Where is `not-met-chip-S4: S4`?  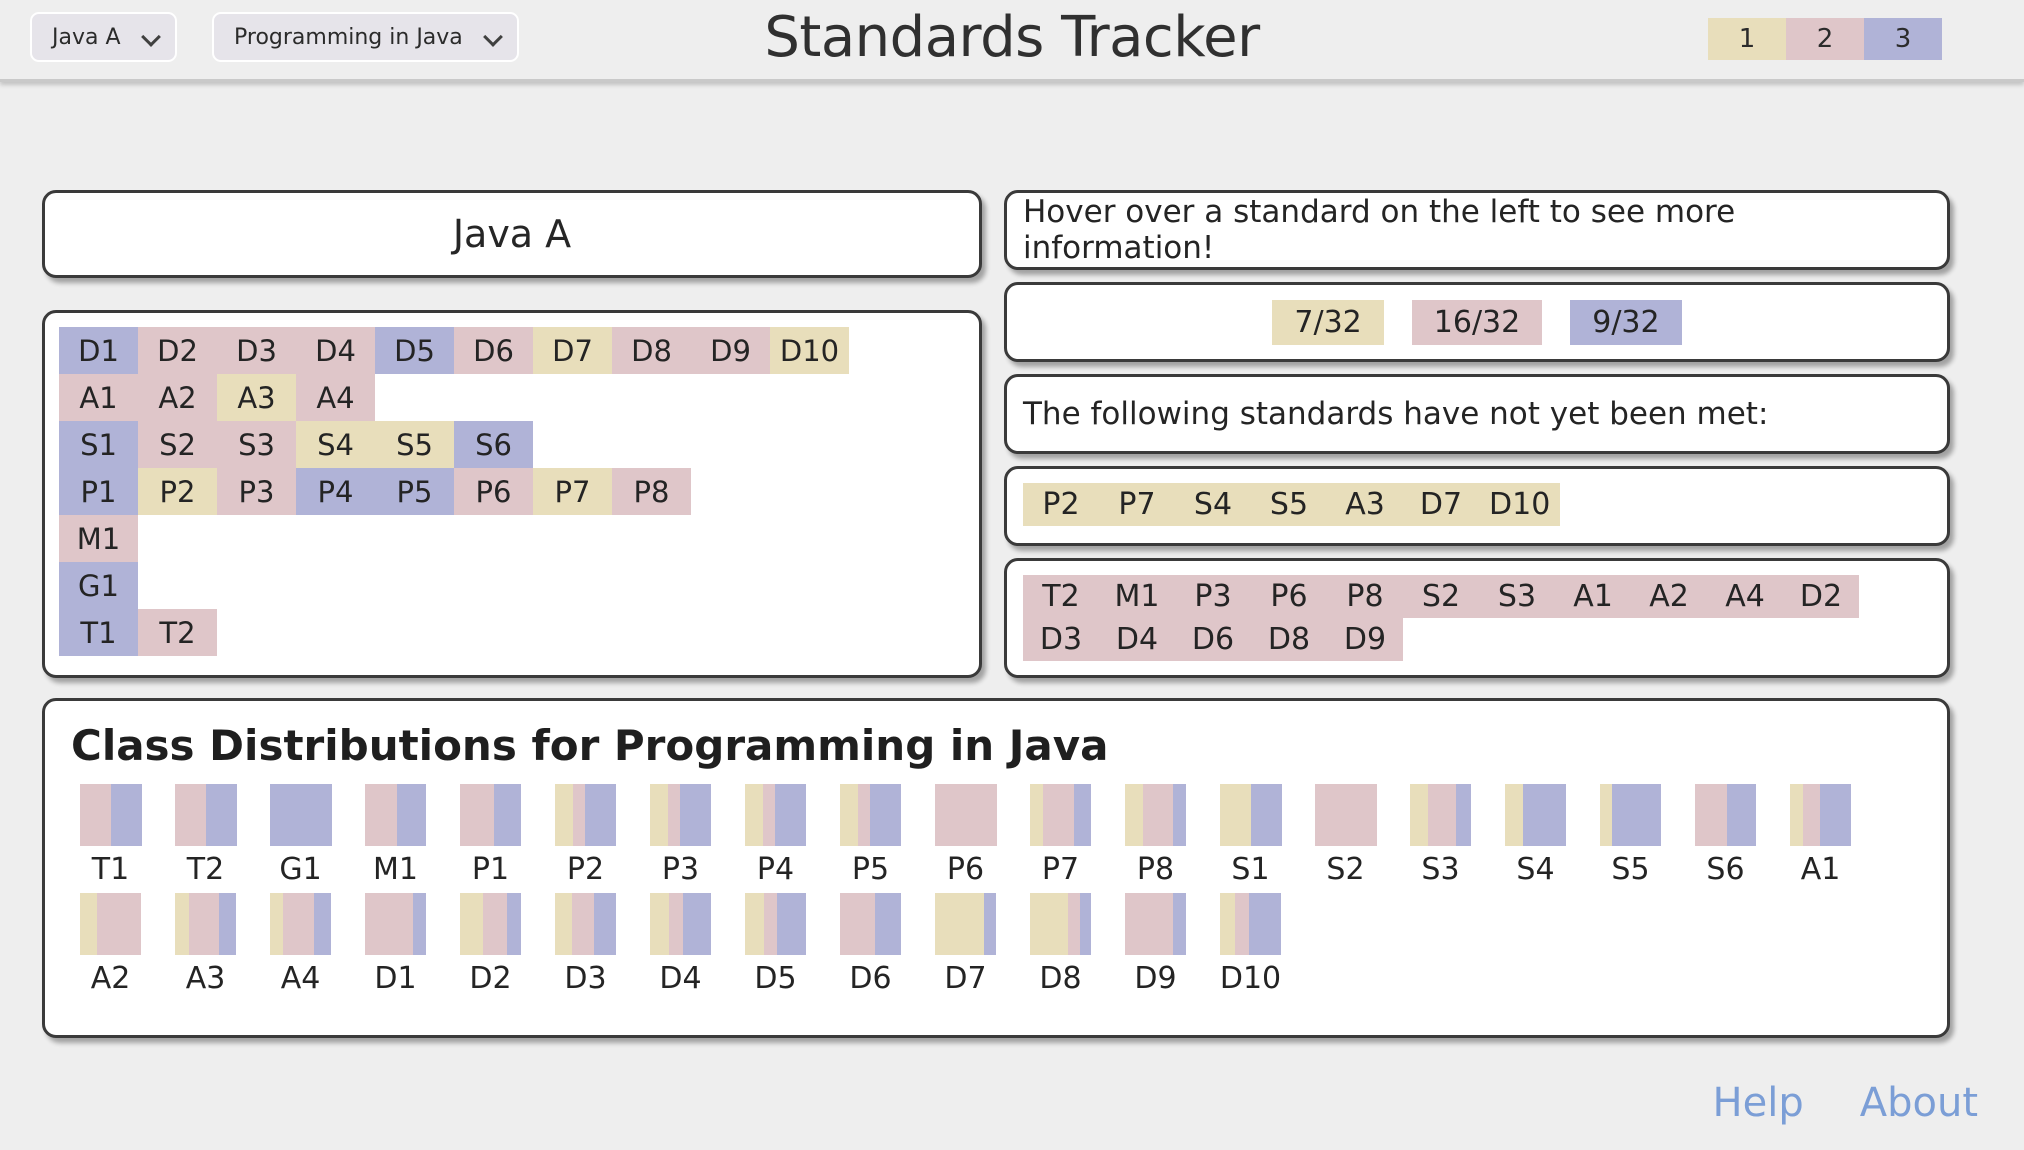 not-met-chip-S4: S4 is located at coordinates (1213, 504).